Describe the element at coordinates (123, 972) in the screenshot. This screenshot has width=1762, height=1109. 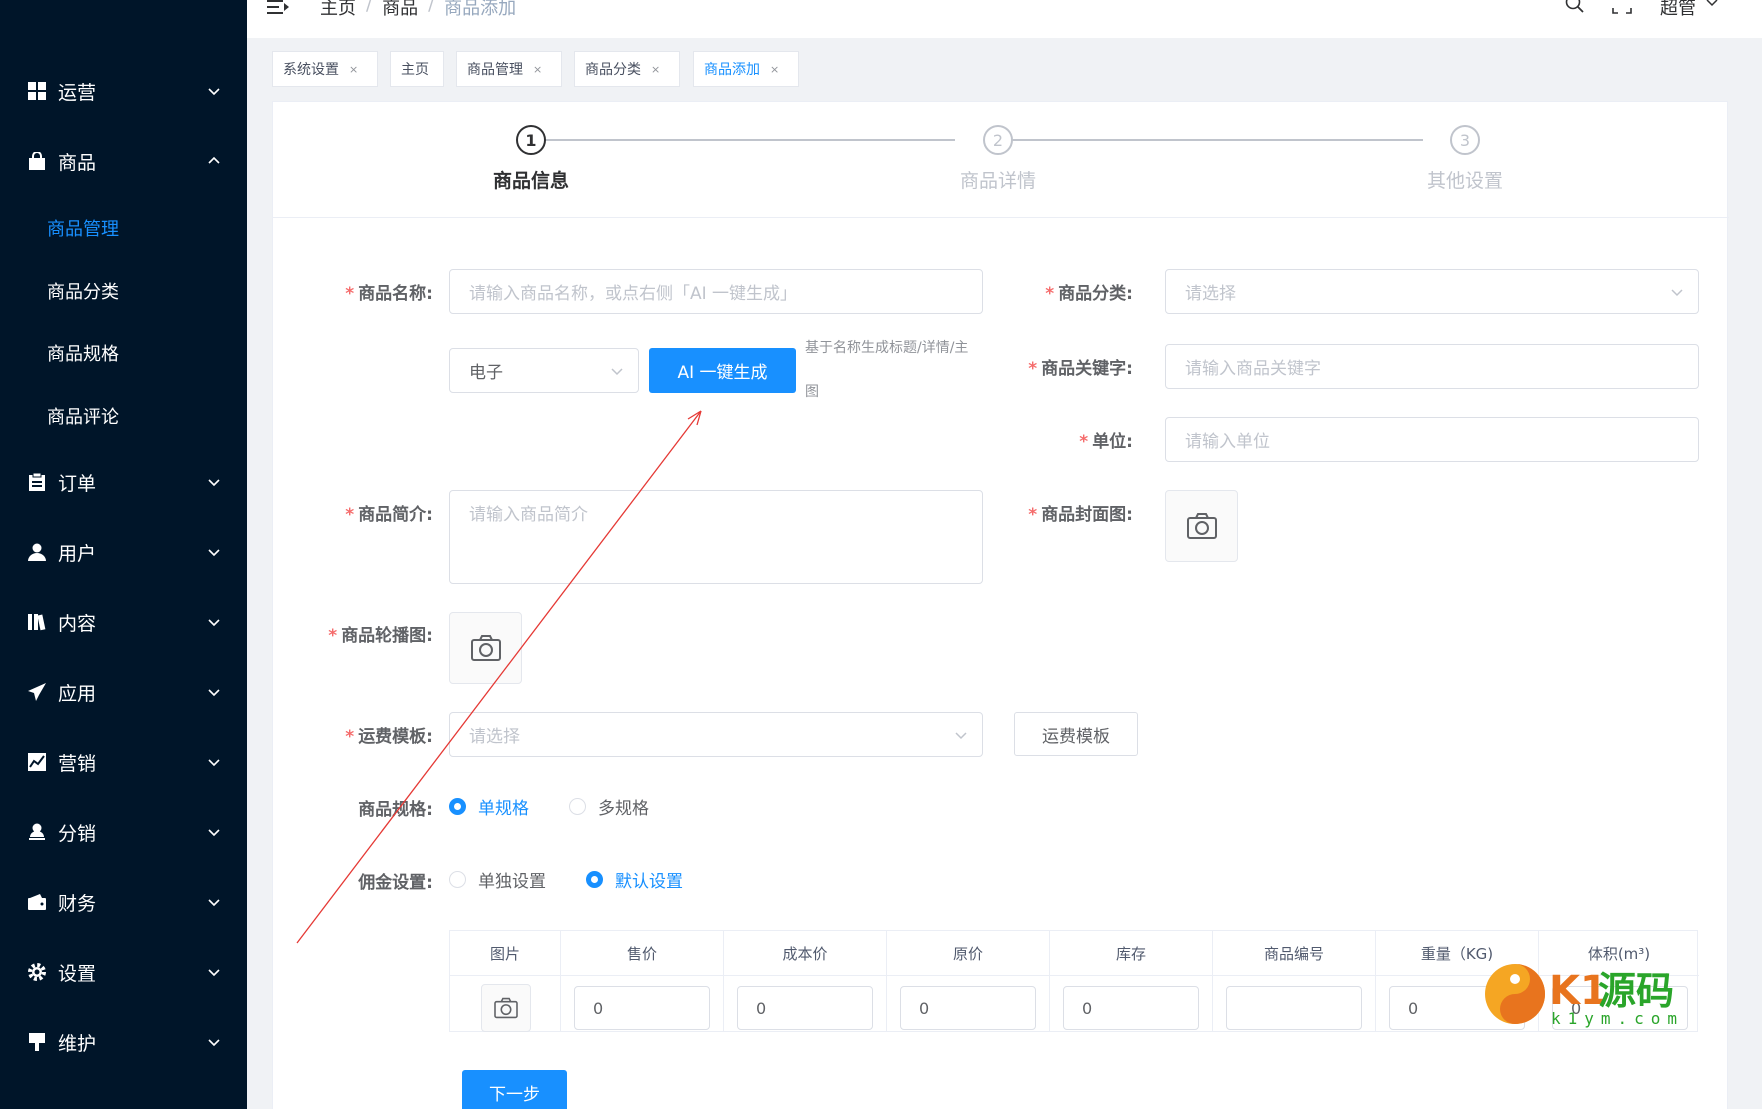
I see `menu-settings: 设置` at that location.